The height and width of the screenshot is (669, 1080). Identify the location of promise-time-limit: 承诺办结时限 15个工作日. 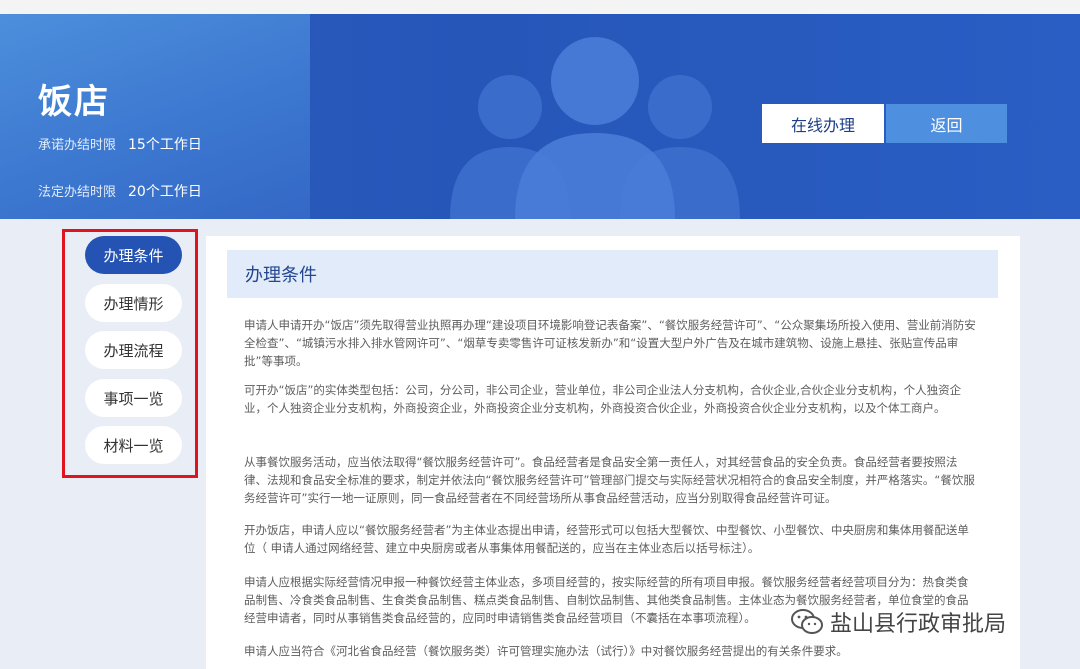
(120, 144).